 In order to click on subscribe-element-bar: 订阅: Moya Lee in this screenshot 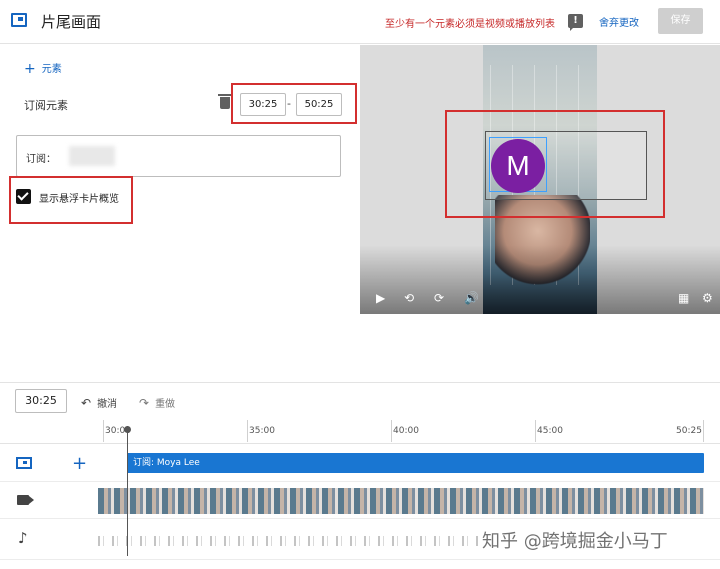, I will do `click(415, 463)`.